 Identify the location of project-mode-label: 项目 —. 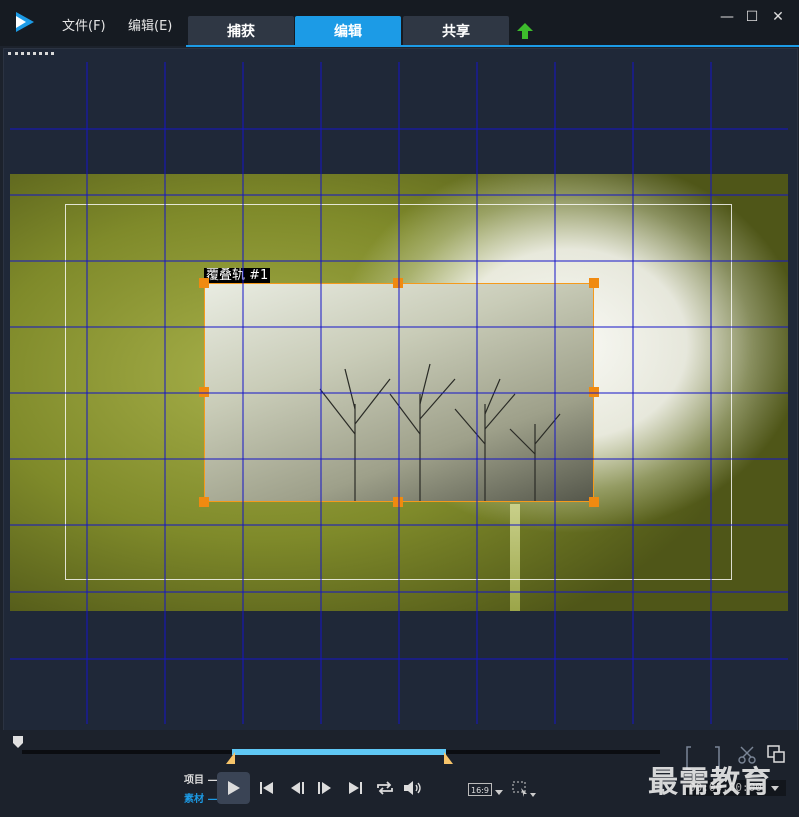
(200, 778).